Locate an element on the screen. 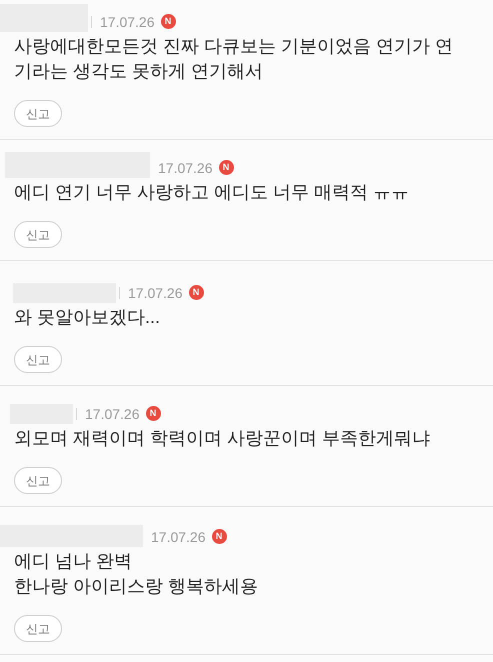 The width and height of the screenshot is (493, 662). comment-text: 사랑에대한모든것 진짜 다큐보는 기분이었음 연기가 연 기라는 생각도 못하게 연기해서 is located at coordinates (234, 59).